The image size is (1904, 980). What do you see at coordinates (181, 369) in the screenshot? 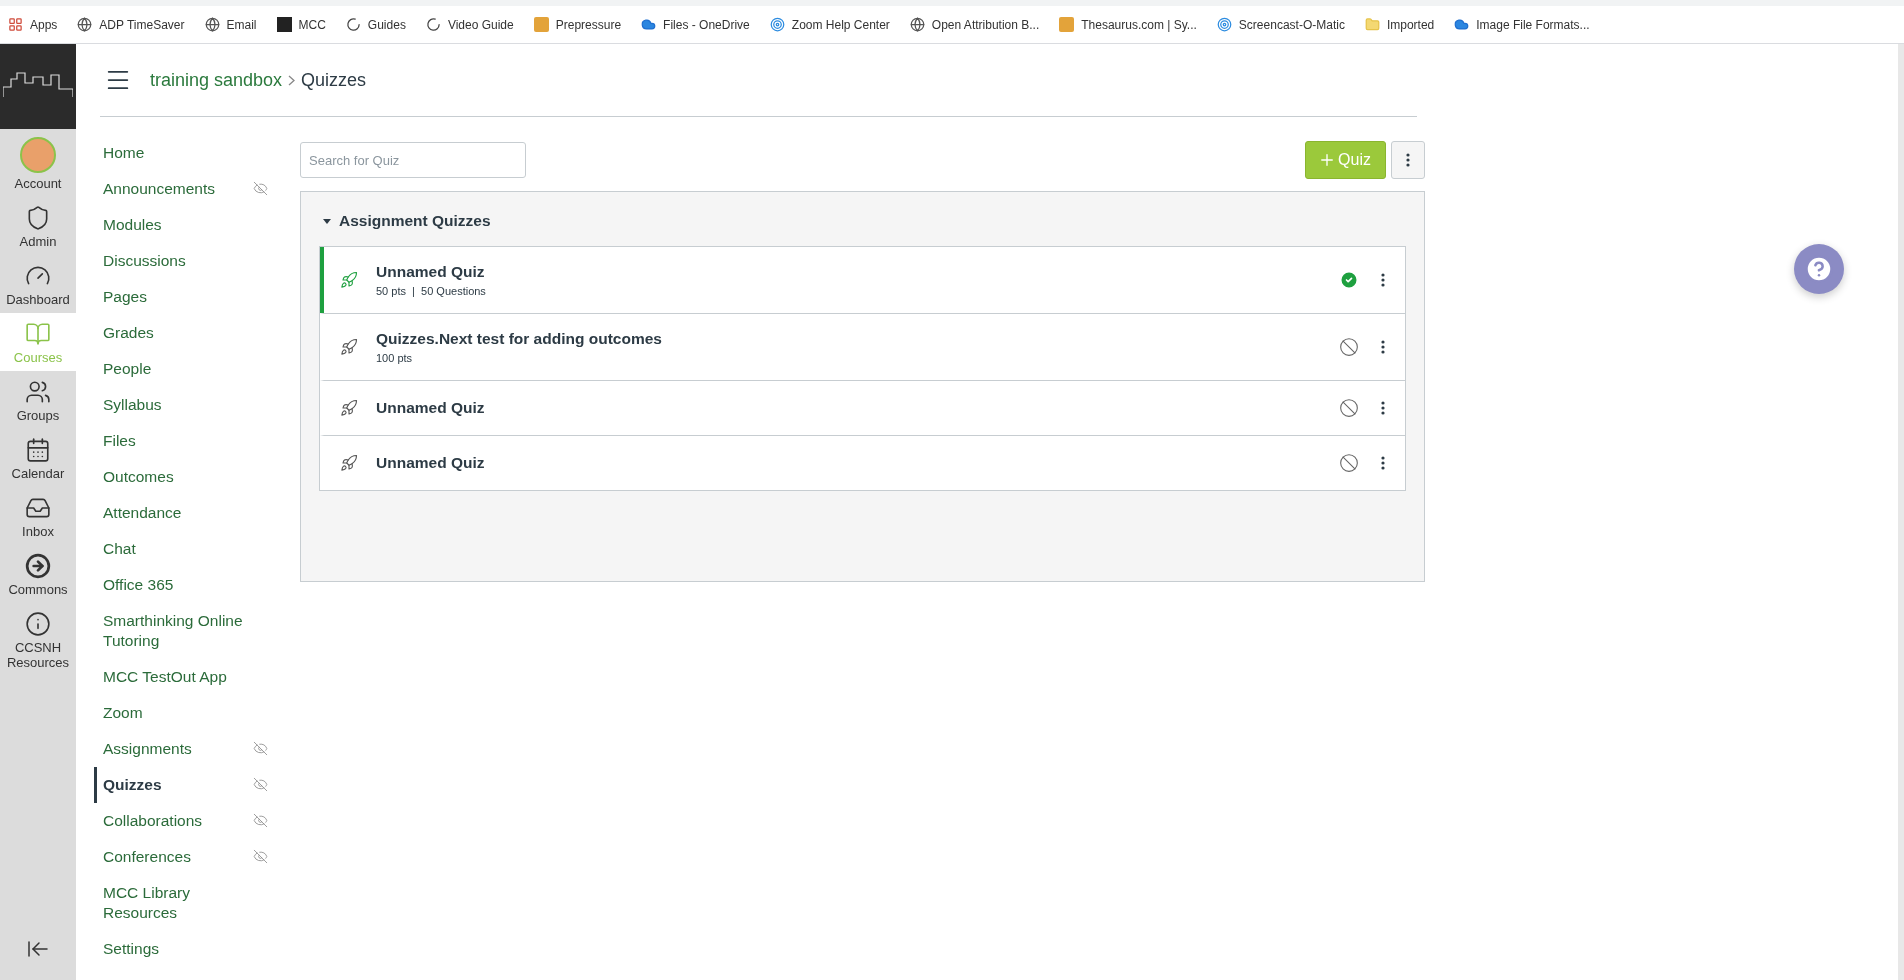
I see `course-nav-link: People` at bounding box center [181, 369].